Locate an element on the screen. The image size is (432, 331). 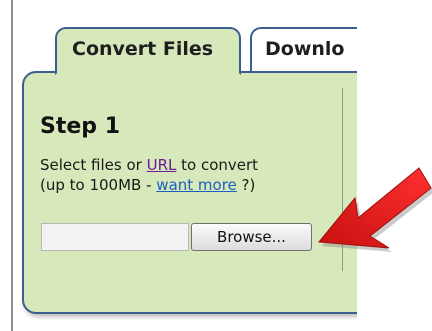
desc-line1-suffix: to convert is located at coordinates (217, 165).